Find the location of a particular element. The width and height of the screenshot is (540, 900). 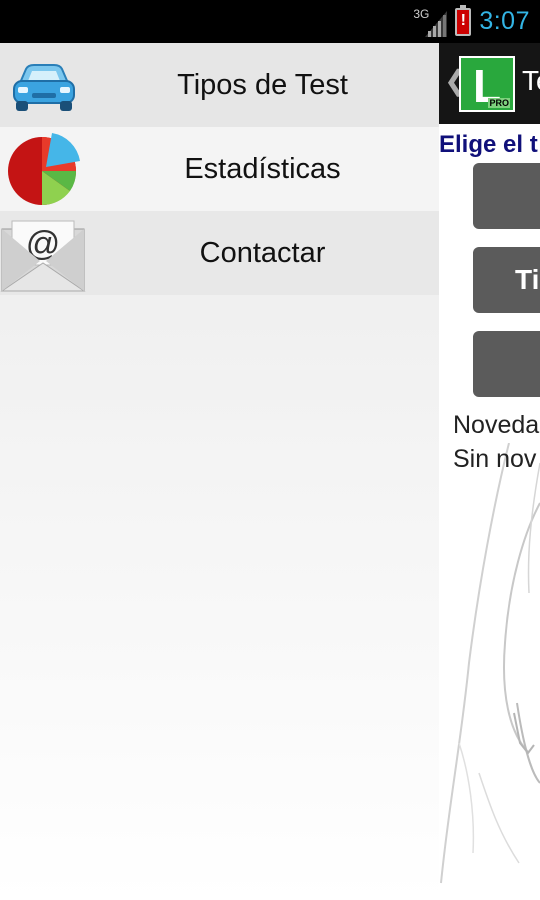

choose-prompt: Elige el t is located at coordinates (488, 144).